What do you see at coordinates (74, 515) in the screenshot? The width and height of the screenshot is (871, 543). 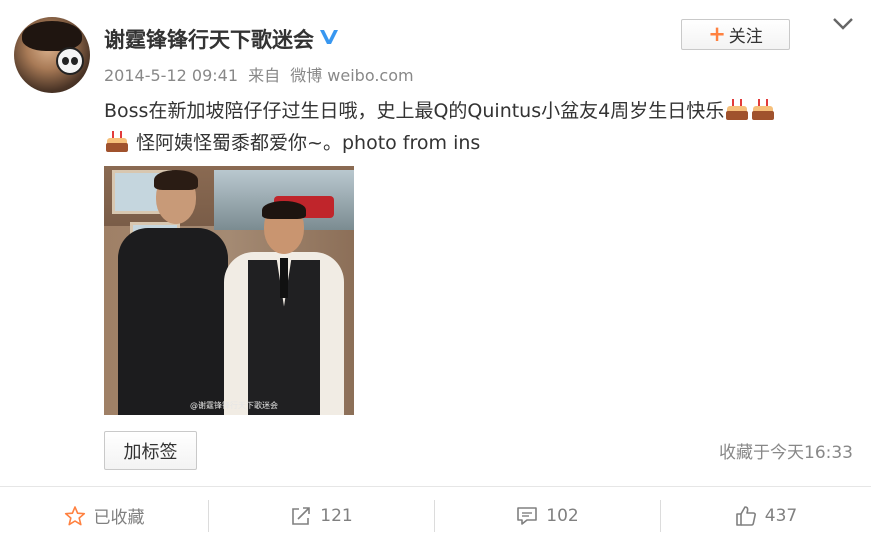 I see `star-icon` at bounding box center [74, 515].